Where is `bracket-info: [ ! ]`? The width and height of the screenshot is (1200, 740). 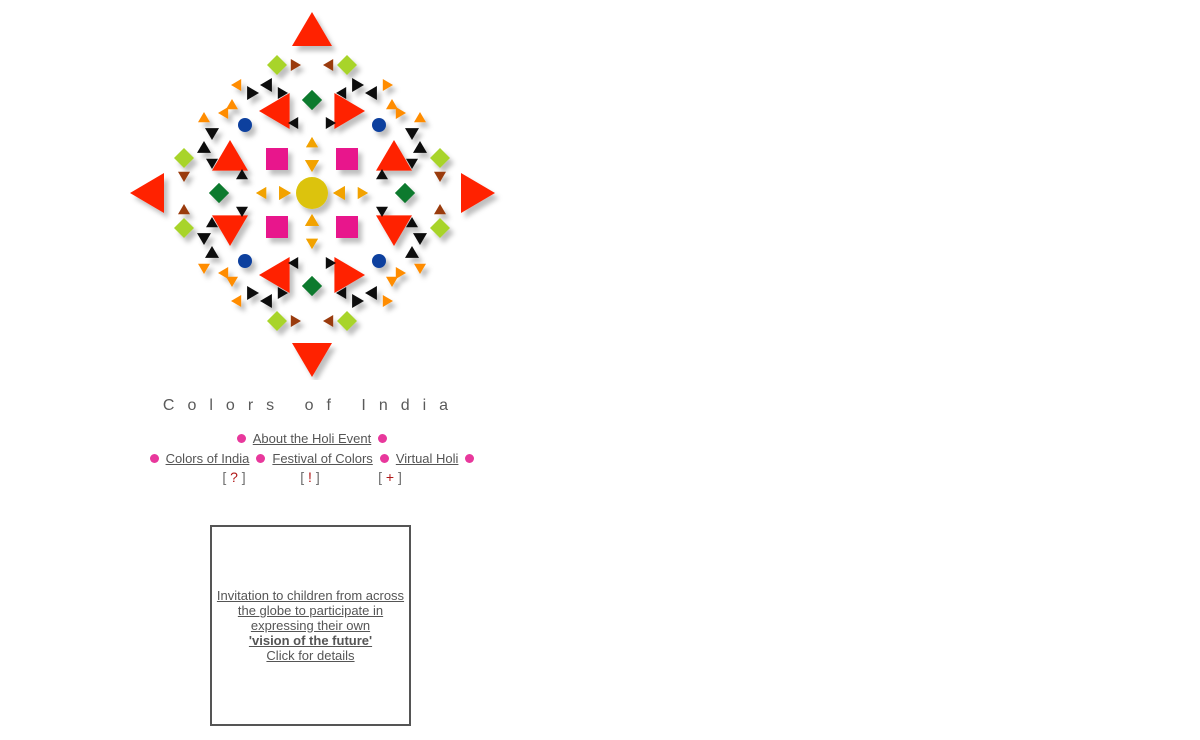
bracket-info: [ ! ] is located at coordinates (310, 477).